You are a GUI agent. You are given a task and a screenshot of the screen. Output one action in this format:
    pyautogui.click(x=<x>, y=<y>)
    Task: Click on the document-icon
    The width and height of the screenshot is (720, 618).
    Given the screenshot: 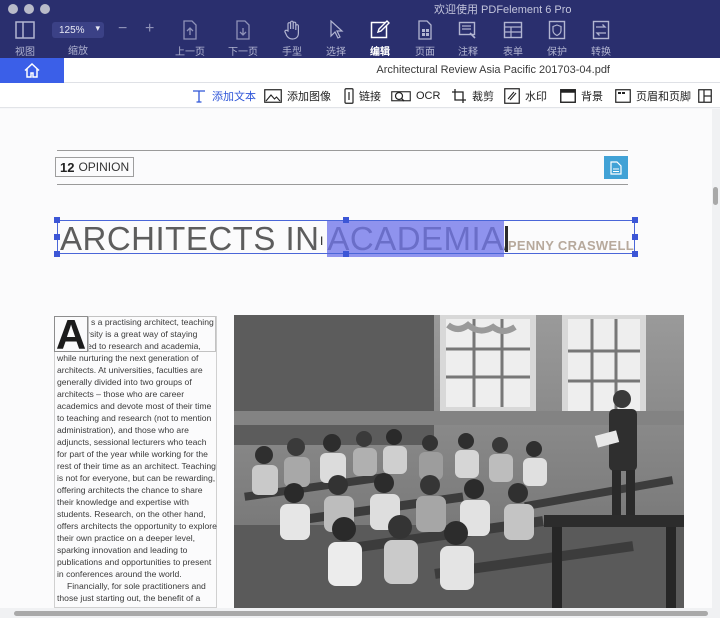 What is the action you would take?
    pyautogui.click(x=616, y=167)
    